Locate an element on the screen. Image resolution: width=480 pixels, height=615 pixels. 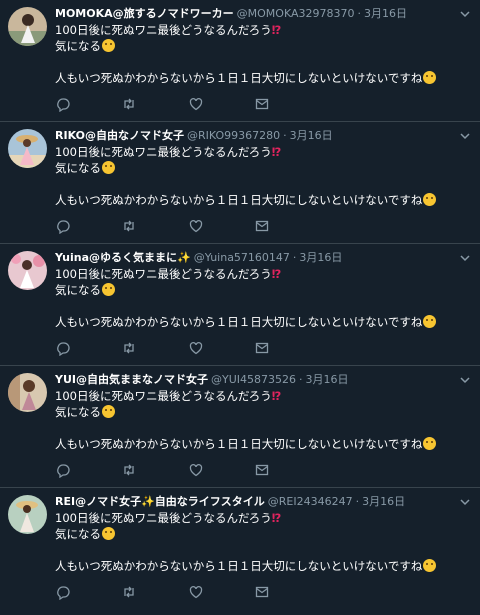
user-handle: @Yuina57160147 is located at coordinates (242, 257).